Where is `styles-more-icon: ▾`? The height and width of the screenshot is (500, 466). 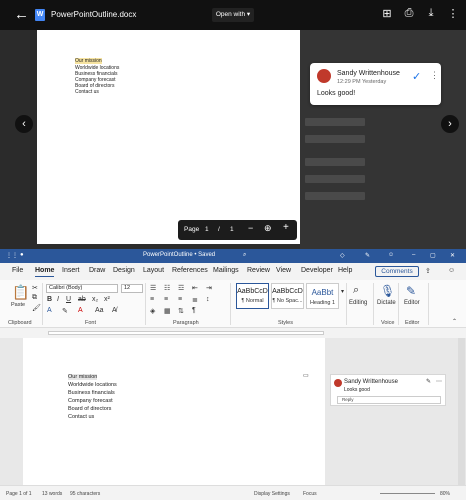
styles-more-icon: ▾ is located at coordinates (342, 291).